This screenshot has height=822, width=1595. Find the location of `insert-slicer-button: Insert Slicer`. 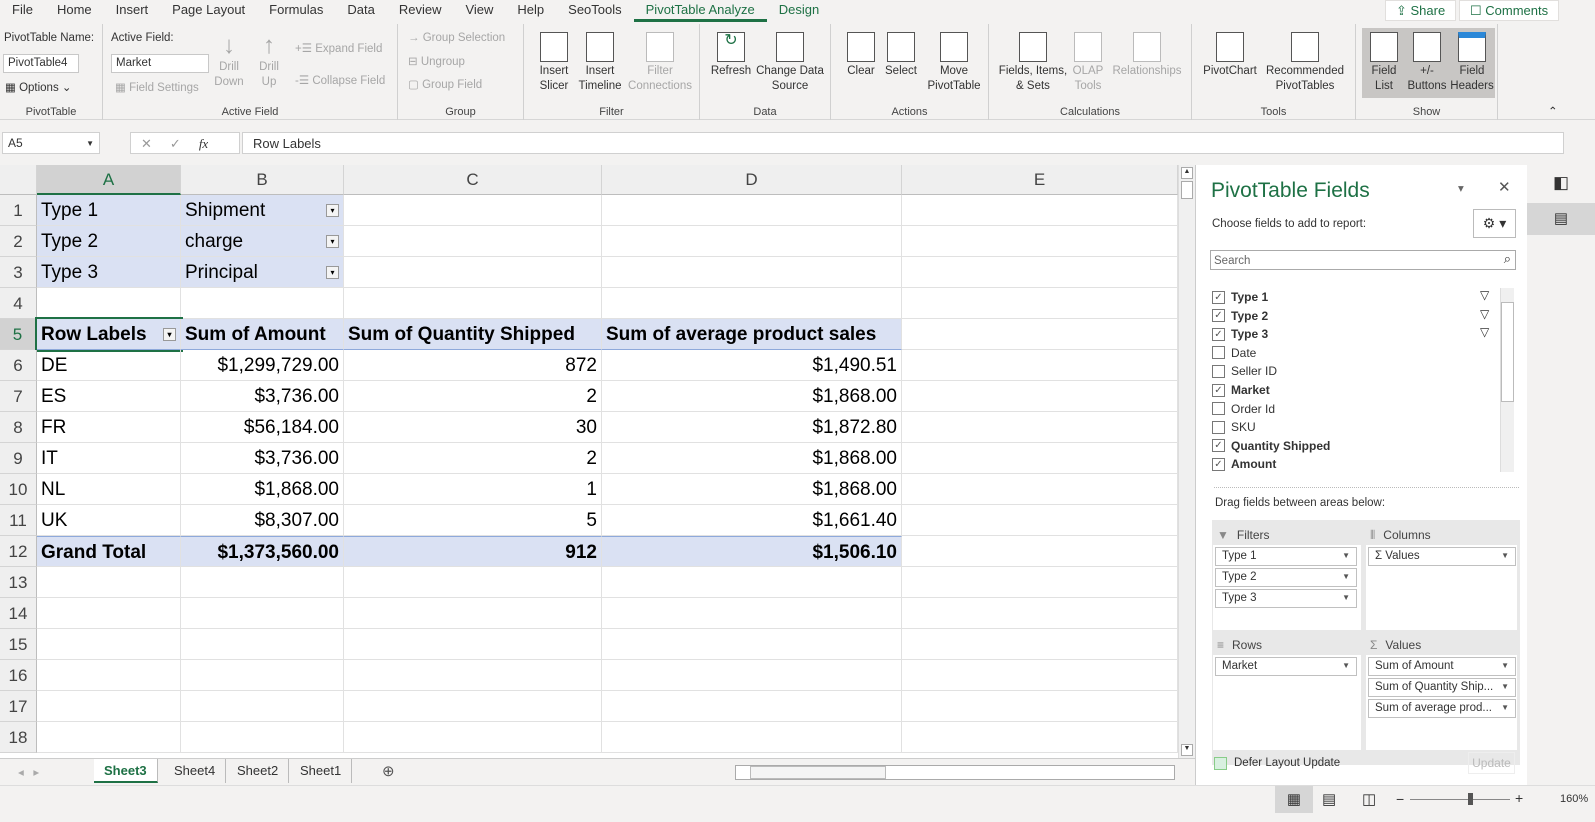

insert-slicer-button: Insert Slicer is located at coordinates (554, 63).